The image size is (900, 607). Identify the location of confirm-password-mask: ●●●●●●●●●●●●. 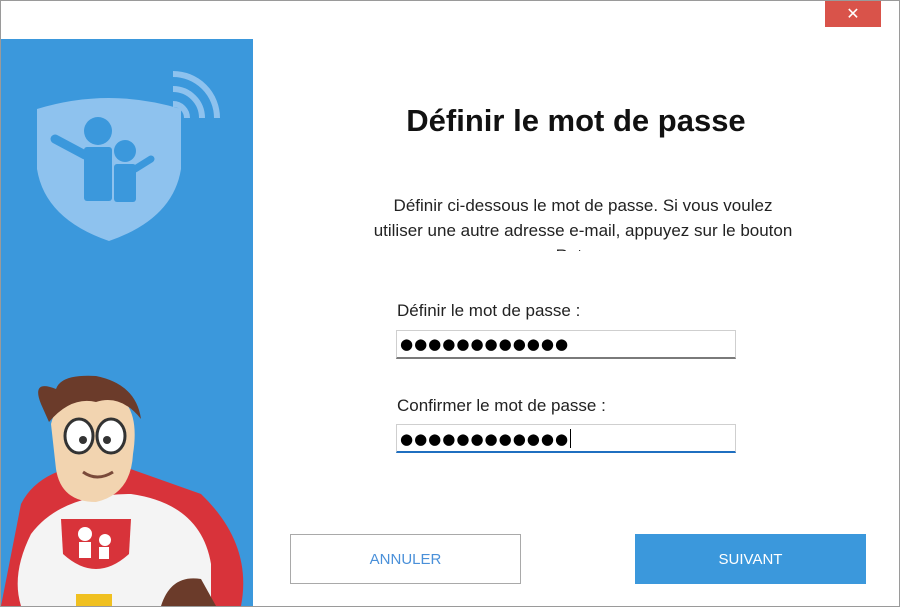
(485, 439).